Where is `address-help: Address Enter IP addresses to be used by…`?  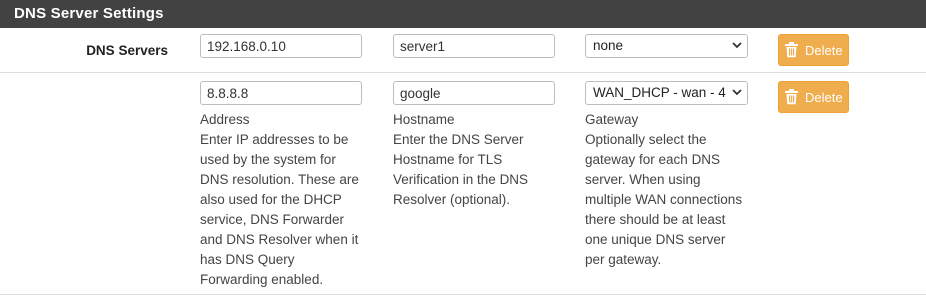
address-help: Address Enter IP addresses to be used by… is located at coordinates (281, 200).